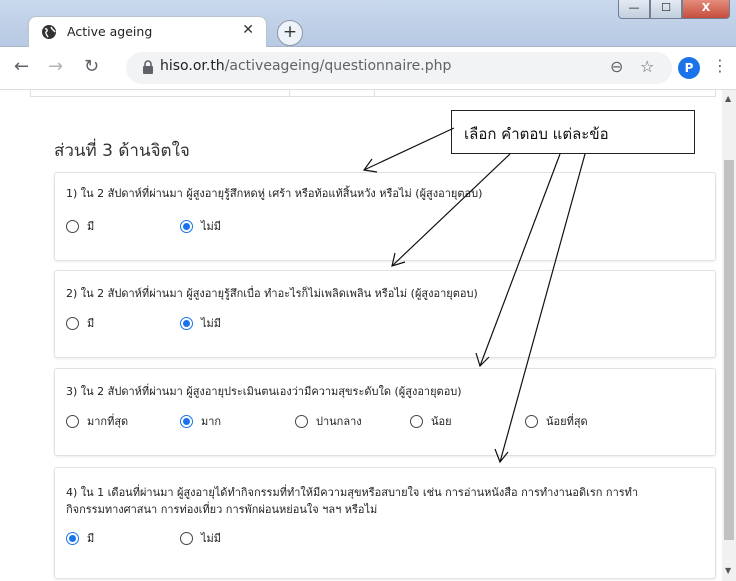 This screenshot has width=736, height=581. What do you see at coordinates (441, 421) in the screenshot?
I see `option-label: น้อย` at bounding box center [441, 421].